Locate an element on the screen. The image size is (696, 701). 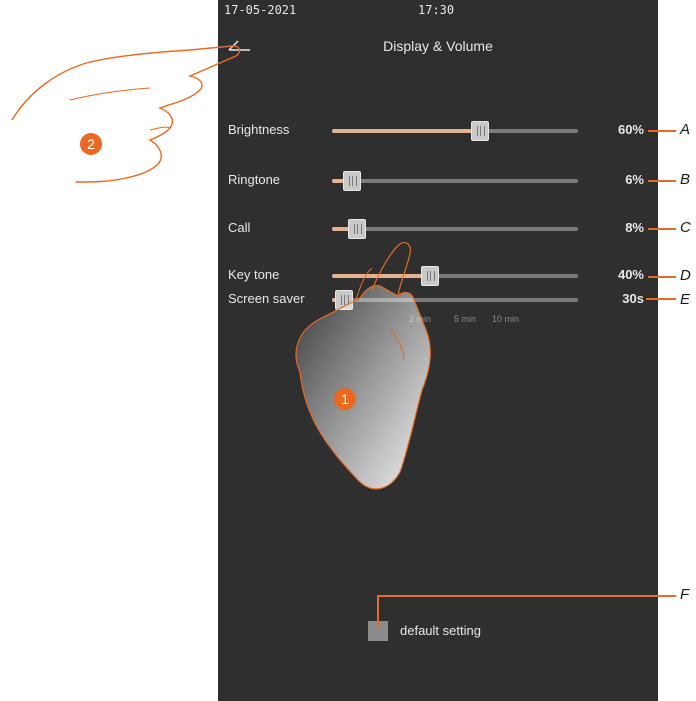
callout-a: A is located at coordinates (685, 129).